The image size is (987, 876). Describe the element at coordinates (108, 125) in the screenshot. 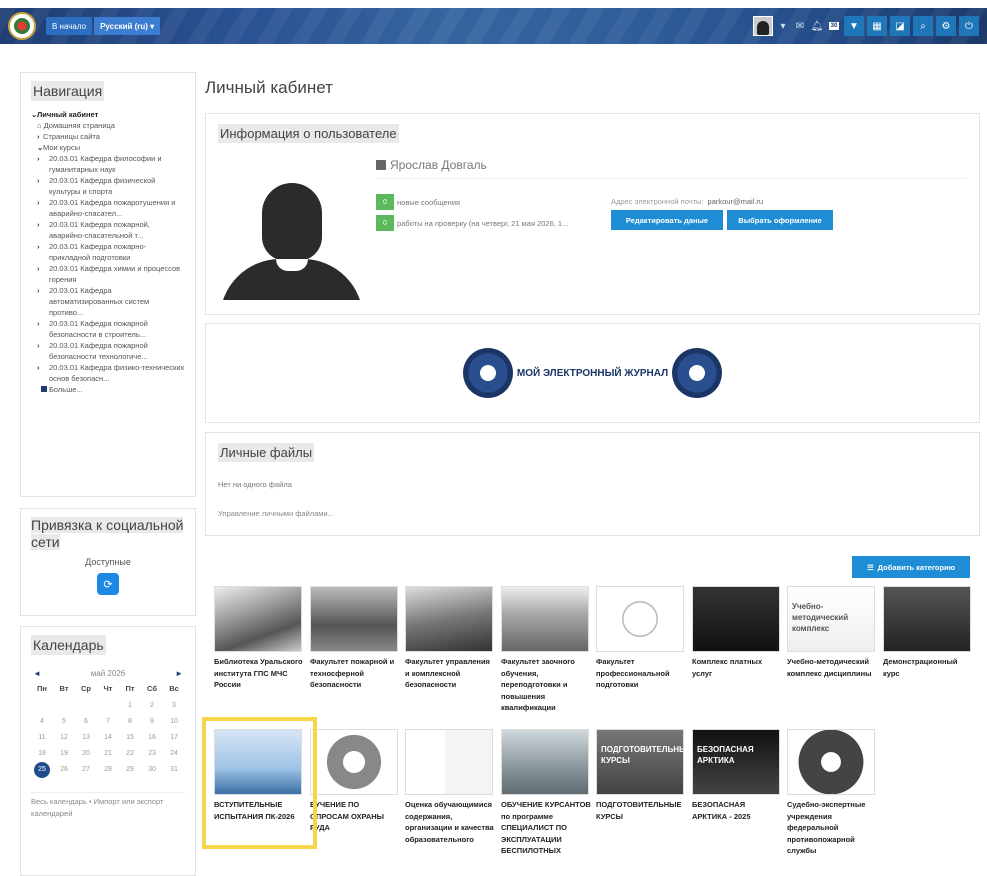

I see `nav-item-home: ⌂ Домашняя страница` at that location.